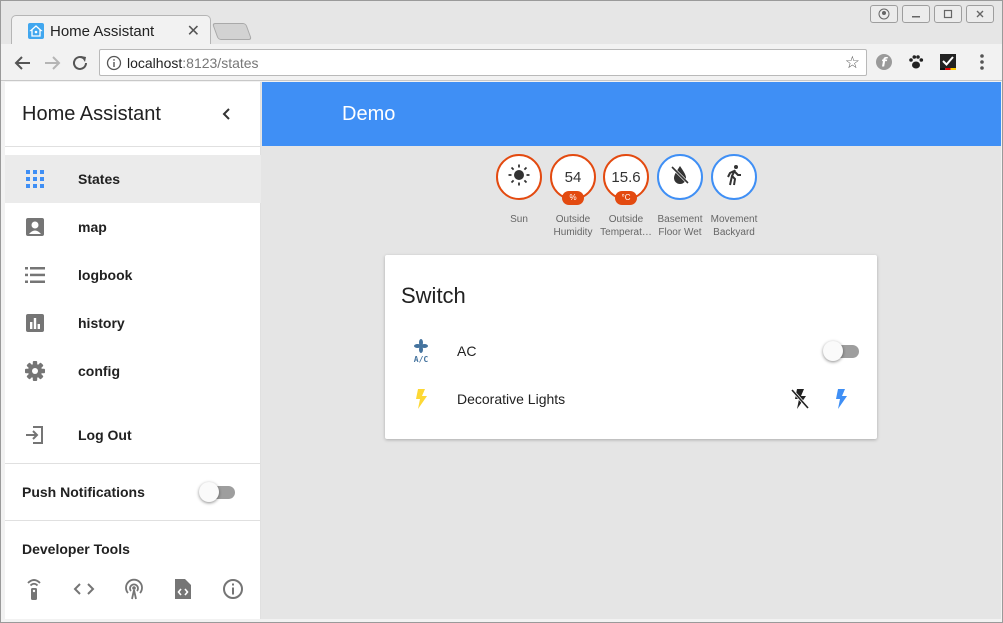  I want to click on sidebar-header: Home Assistant, so click(133, 114).